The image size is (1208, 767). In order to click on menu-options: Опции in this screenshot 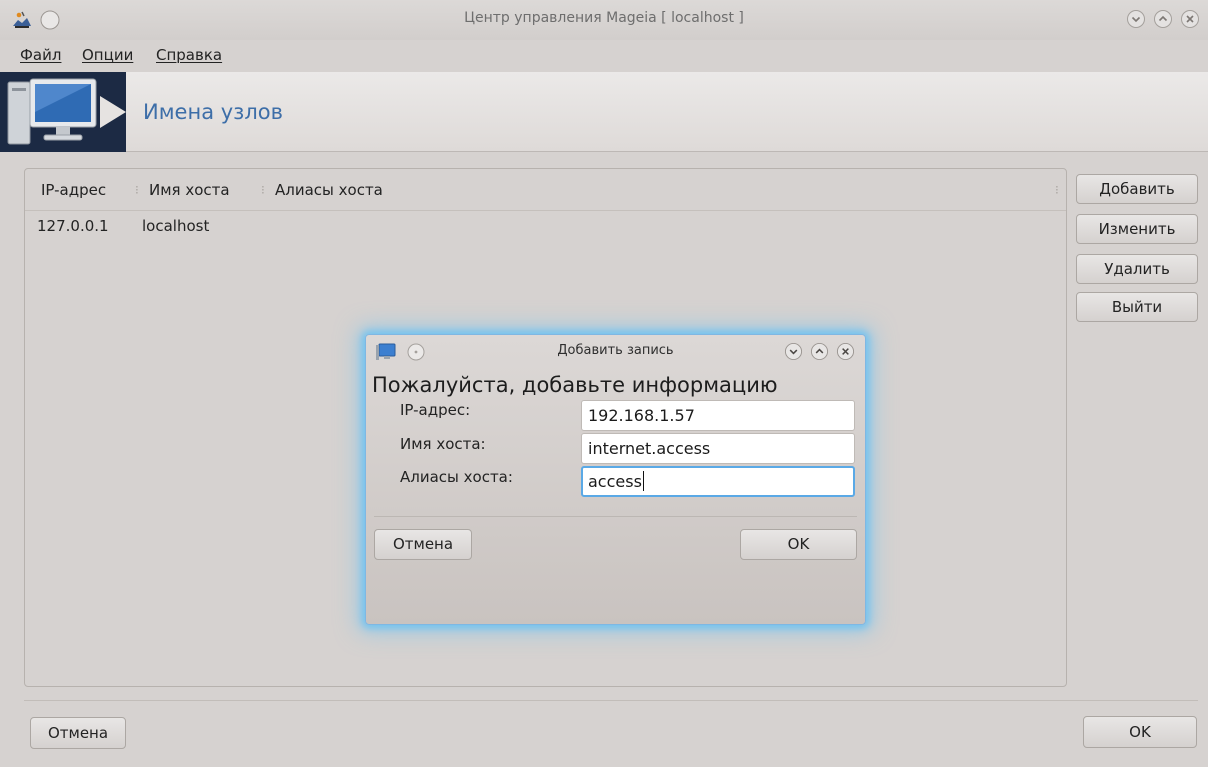, I will do `click(107, 55)`.